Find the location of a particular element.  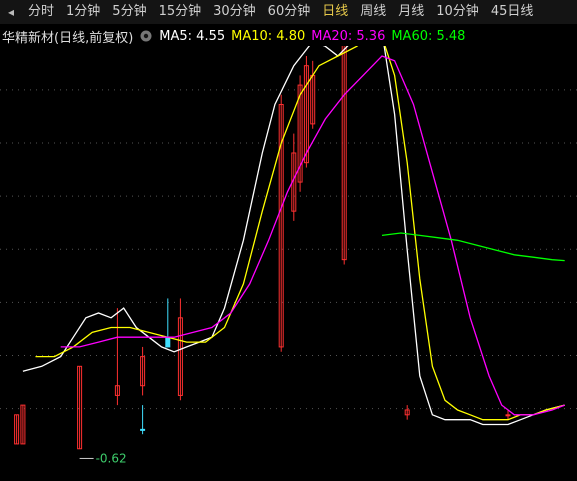

tab-10: 45日线 is located at coordinates (512, 12).